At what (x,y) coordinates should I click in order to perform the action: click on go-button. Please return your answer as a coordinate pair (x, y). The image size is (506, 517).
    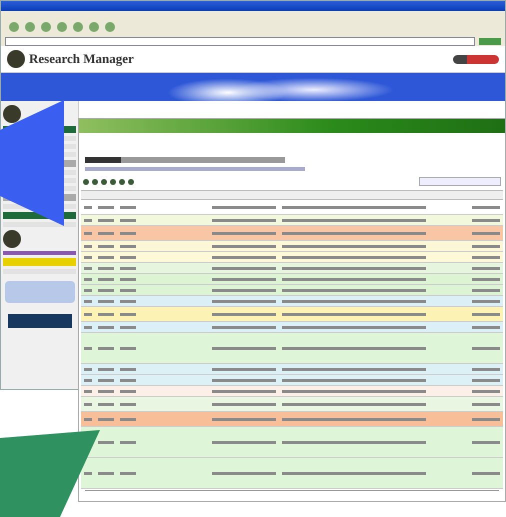
    Looking at the image, I should click on (490, 41).